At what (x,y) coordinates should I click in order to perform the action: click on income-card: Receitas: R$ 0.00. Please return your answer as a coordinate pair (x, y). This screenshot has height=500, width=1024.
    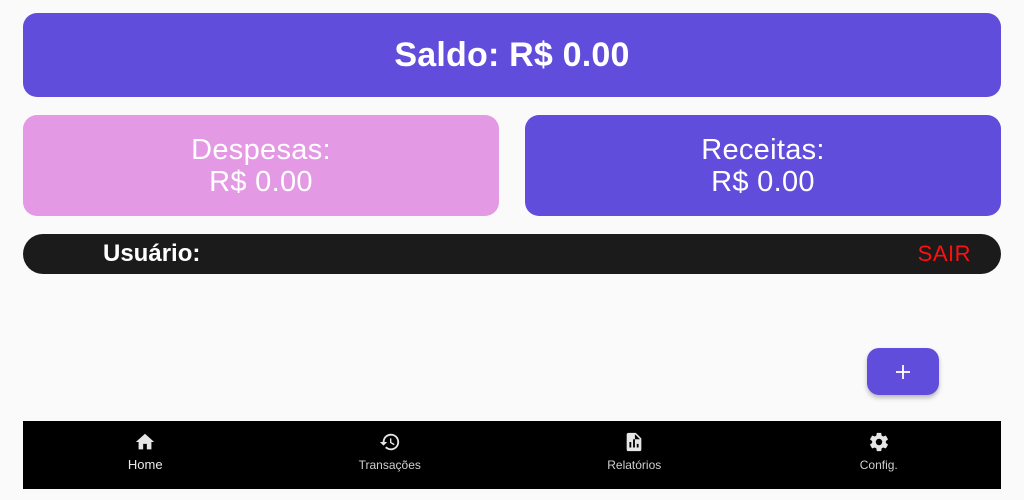
    Looking at the image, I should click on (763, 165).